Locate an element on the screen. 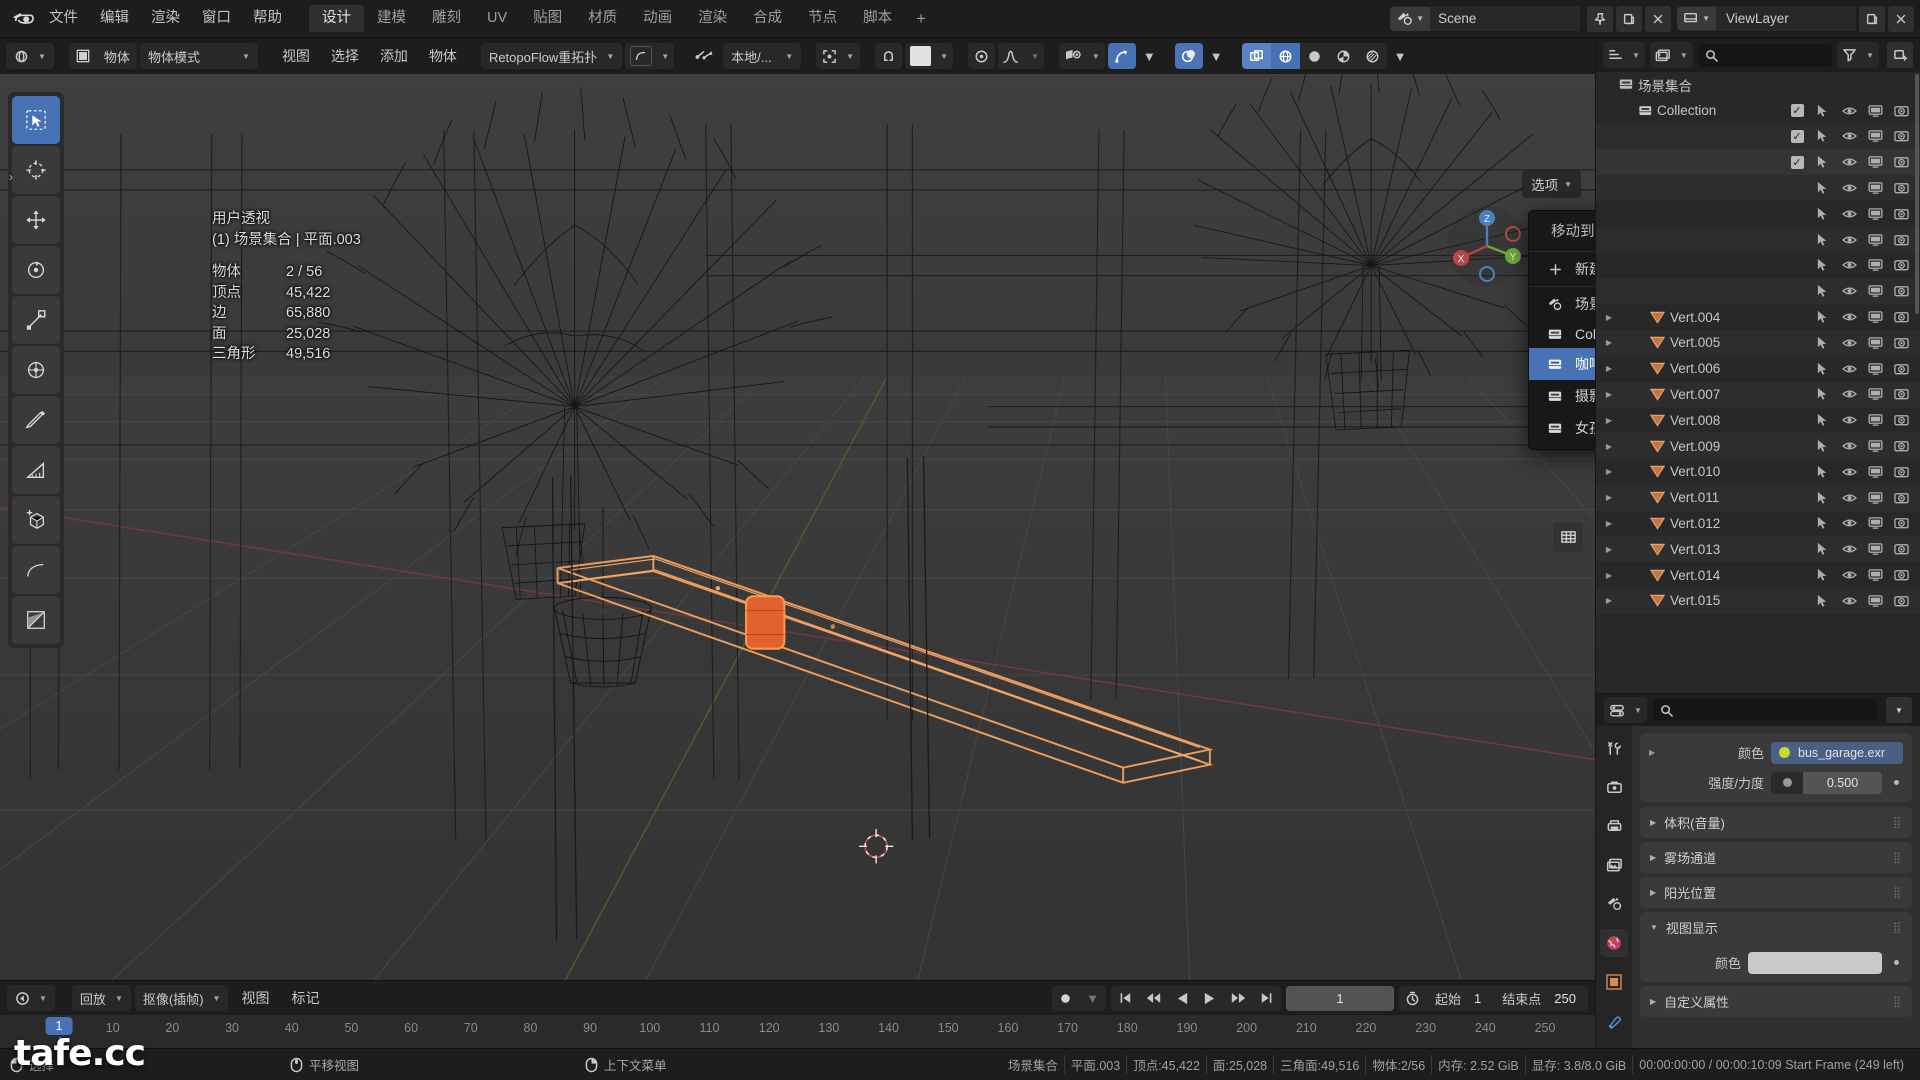 This screenshot has height=1080, width=1920. new-collection-icon is located at coordinates (1900, 55).